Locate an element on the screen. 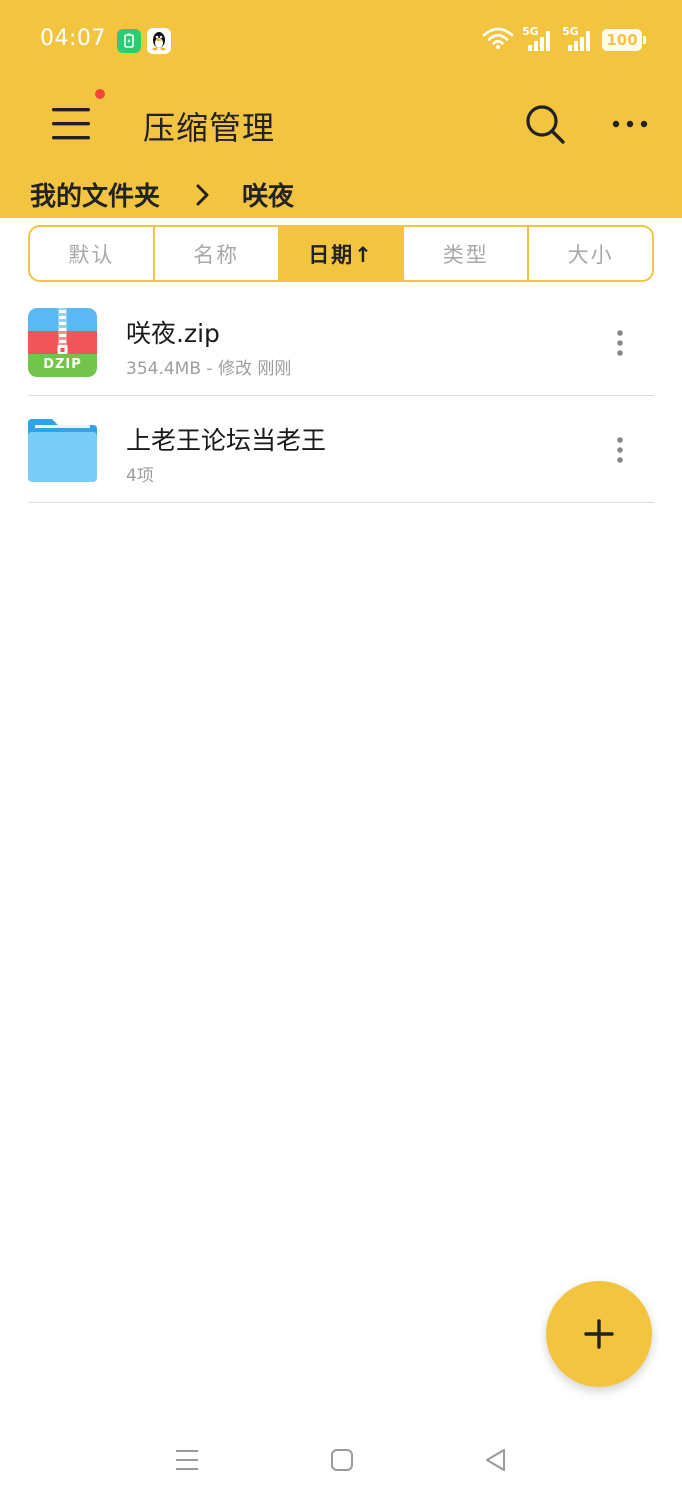  folder-icon is located at coordinates (62, 449).